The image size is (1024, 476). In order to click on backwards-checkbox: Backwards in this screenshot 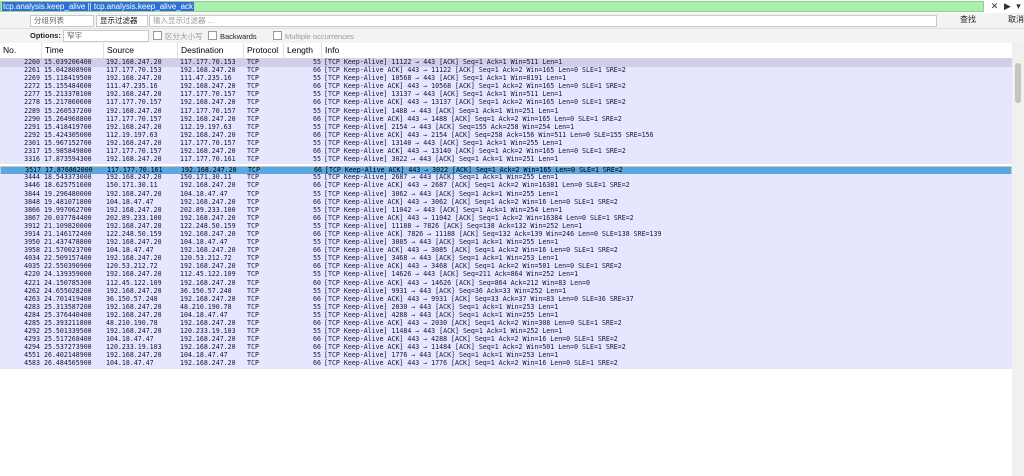, I will do `click(232, 36)`.